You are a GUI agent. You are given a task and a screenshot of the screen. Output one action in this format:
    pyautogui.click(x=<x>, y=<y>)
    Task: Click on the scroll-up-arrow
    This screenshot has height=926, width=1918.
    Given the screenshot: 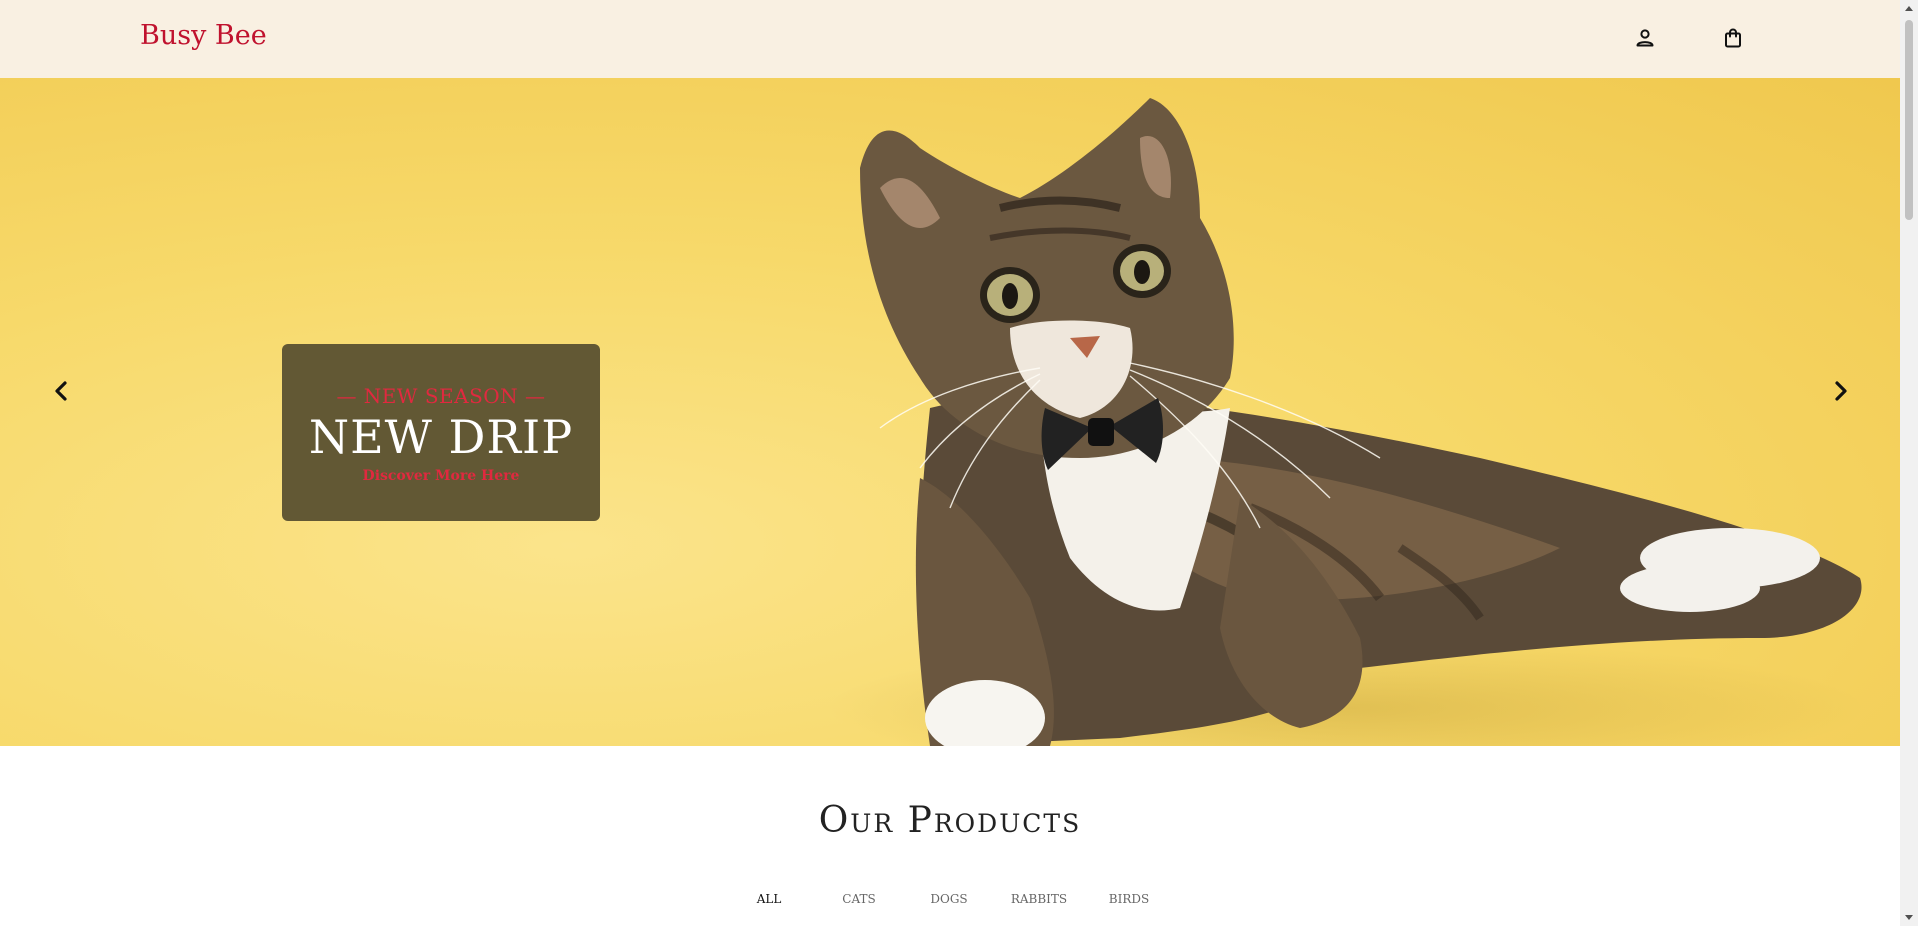 What is the action you would take?
    pyautogui.click(x=1909, y=8)
    